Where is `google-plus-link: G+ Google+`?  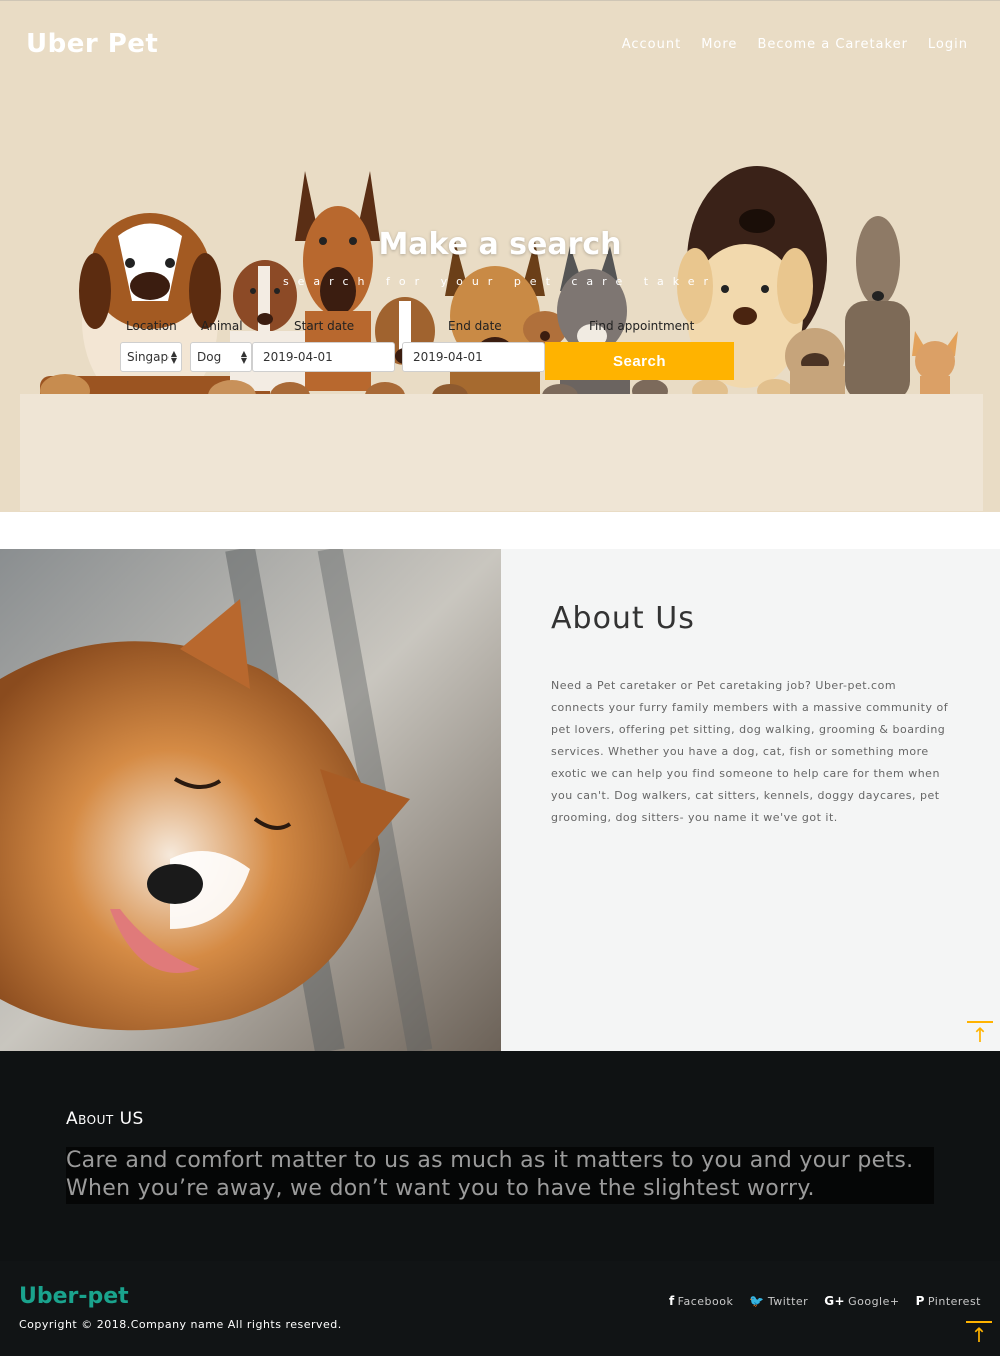
google-plus-link: G+ Google+ is located at coordinates (861, 1301).